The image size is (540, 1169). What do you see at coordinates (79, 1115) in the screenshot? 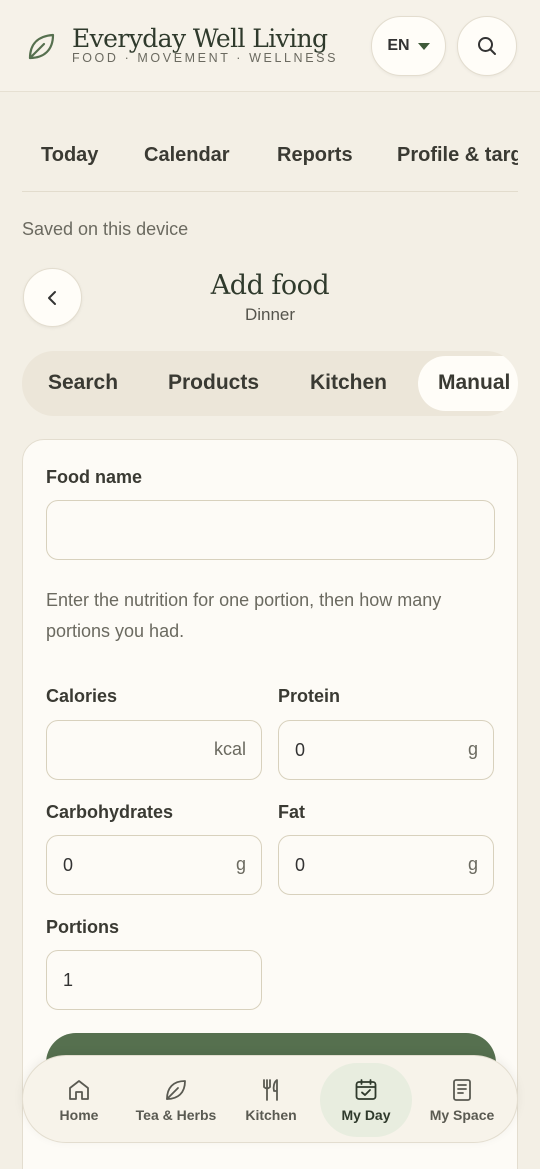
I see `nav-home-label: Home` at bounding box center [79, 1115].